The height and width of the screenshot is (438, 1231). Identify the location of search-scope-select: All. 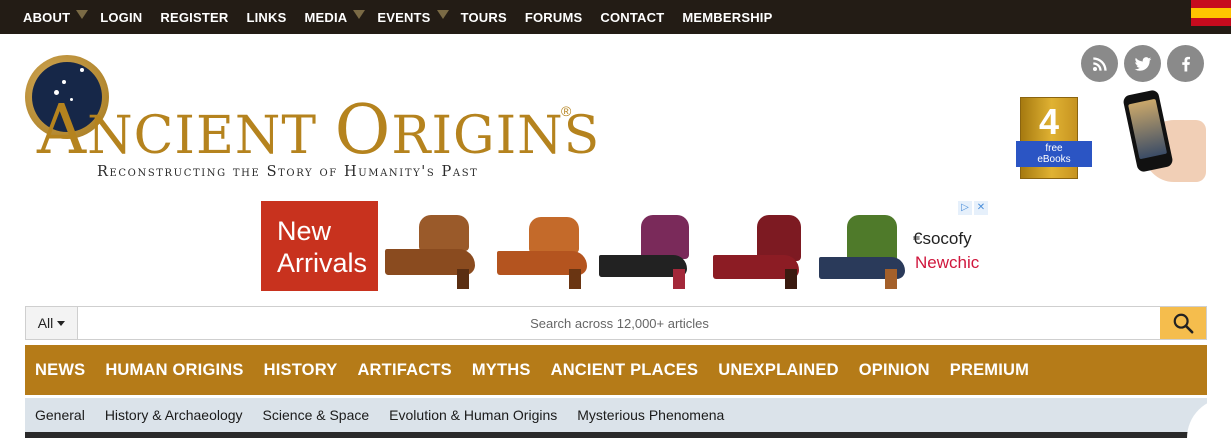
(52, 323).